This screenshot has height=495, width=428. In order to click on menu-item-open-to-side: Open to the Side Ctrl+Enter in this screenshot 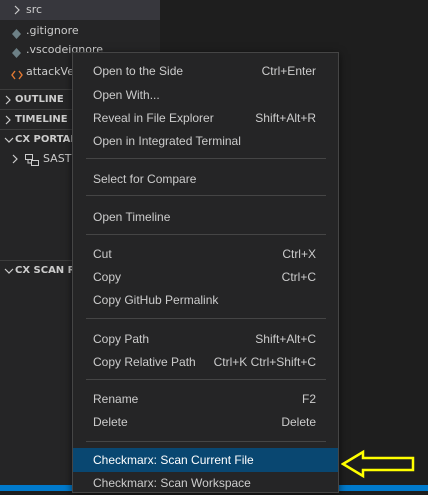, I will do `click(205, 71)`.